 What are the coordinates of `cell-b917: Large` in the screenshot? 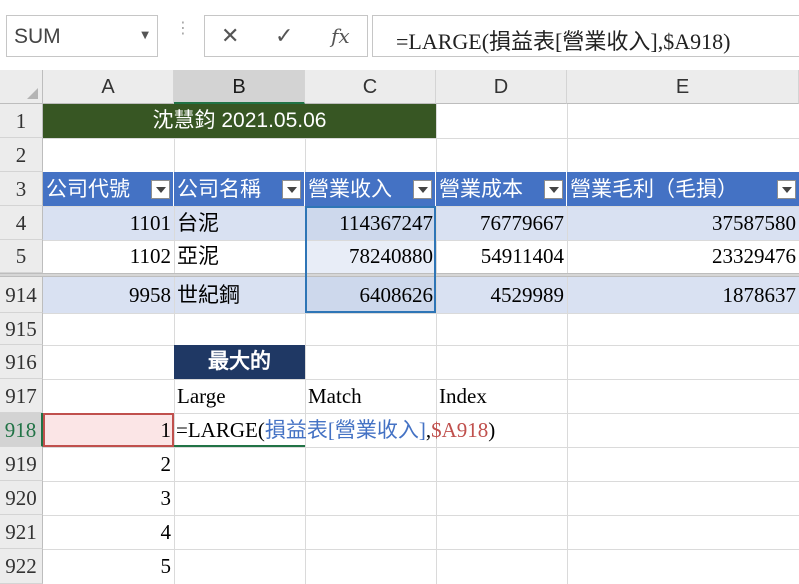 It's located at (239, 396).